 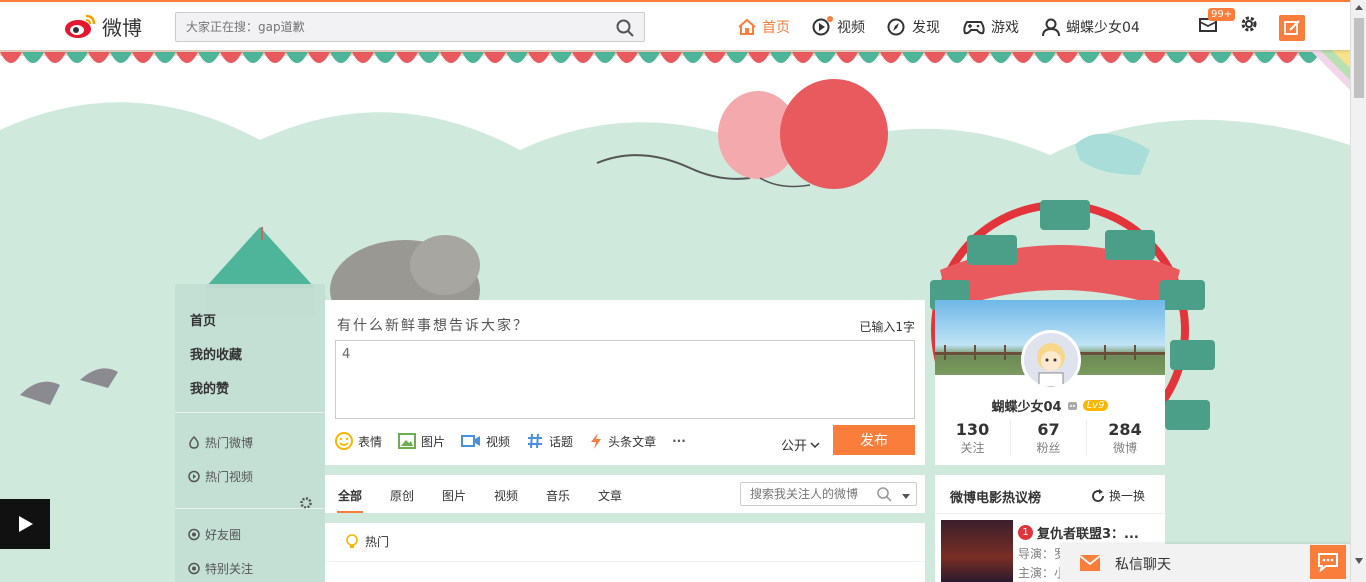 I want to click on headline-article-button: 头条文章, so click(x=622, y=441).